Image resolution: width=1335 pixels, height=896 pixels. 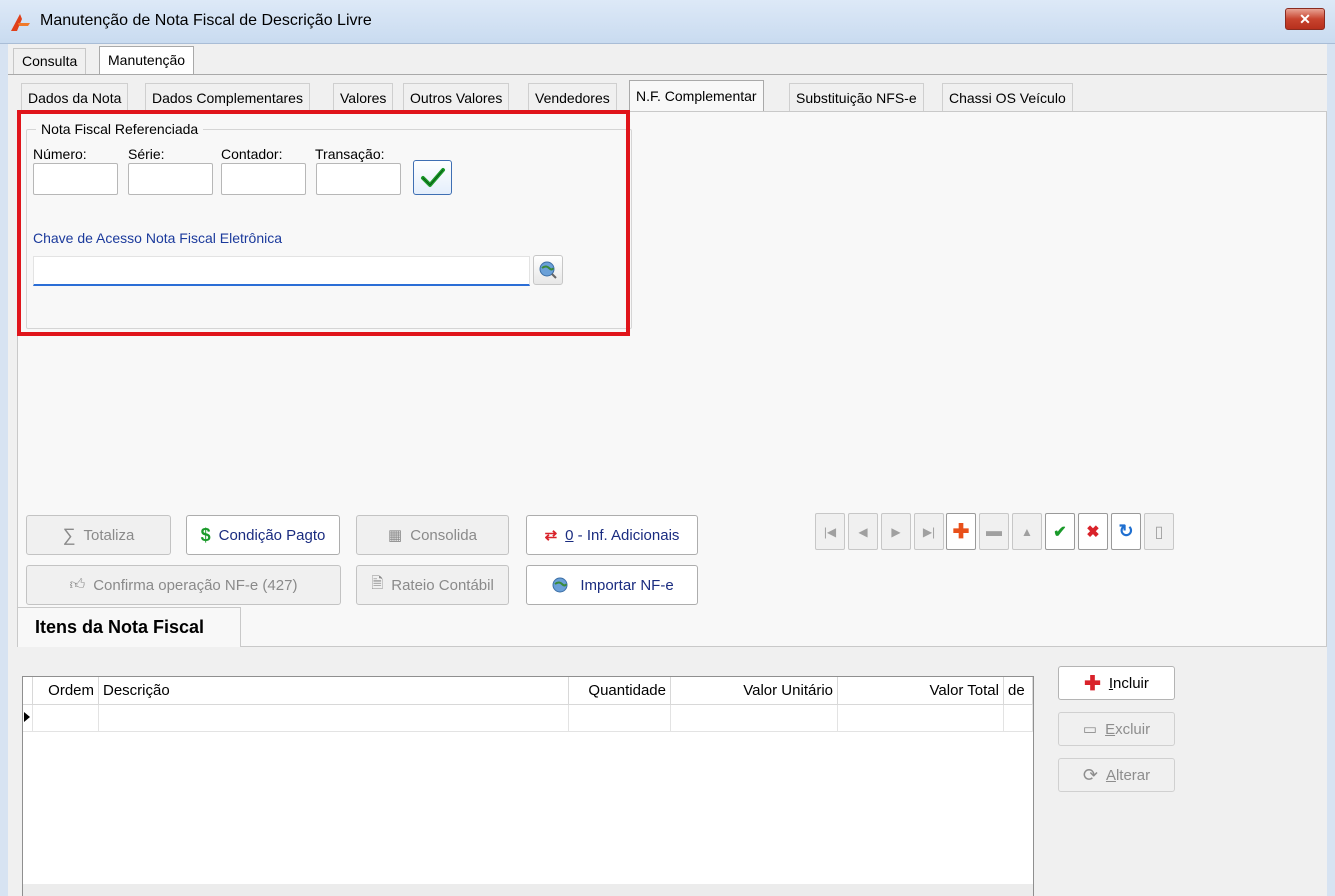 What do you see at coordinates (443, 535) in the screenshot?
I see `consolida-label: Consolida` at bounding box center [443, 535].